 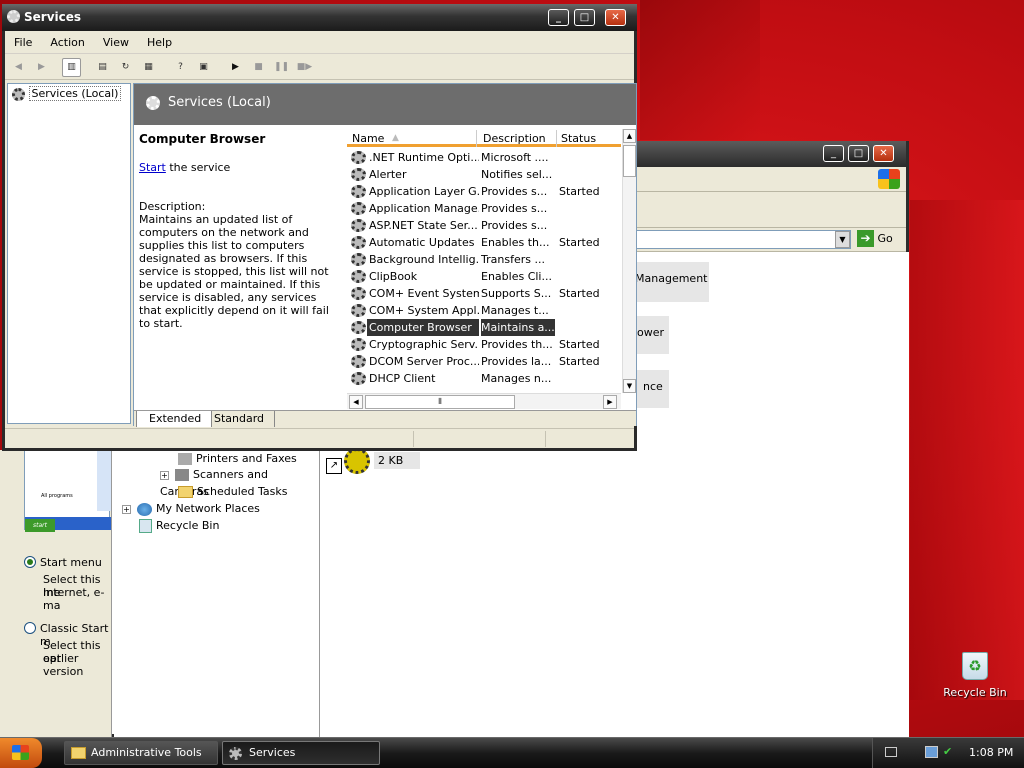 I want to click on network-tray-icon, so click(x=931, y=752).